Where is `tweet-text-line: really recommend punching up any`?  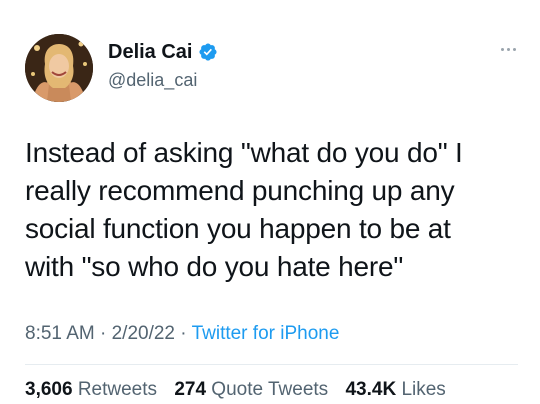
tweet-text-line: really recommend punching up any is located at coordinates (240, 190).